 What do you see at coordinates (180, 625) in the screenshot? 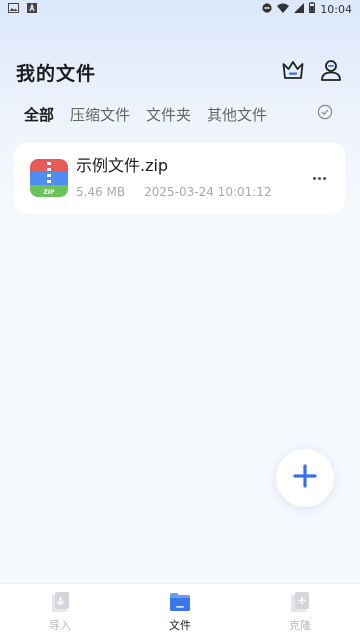
I see `nav-files-label: 文件` at bounding box center [180, 625].